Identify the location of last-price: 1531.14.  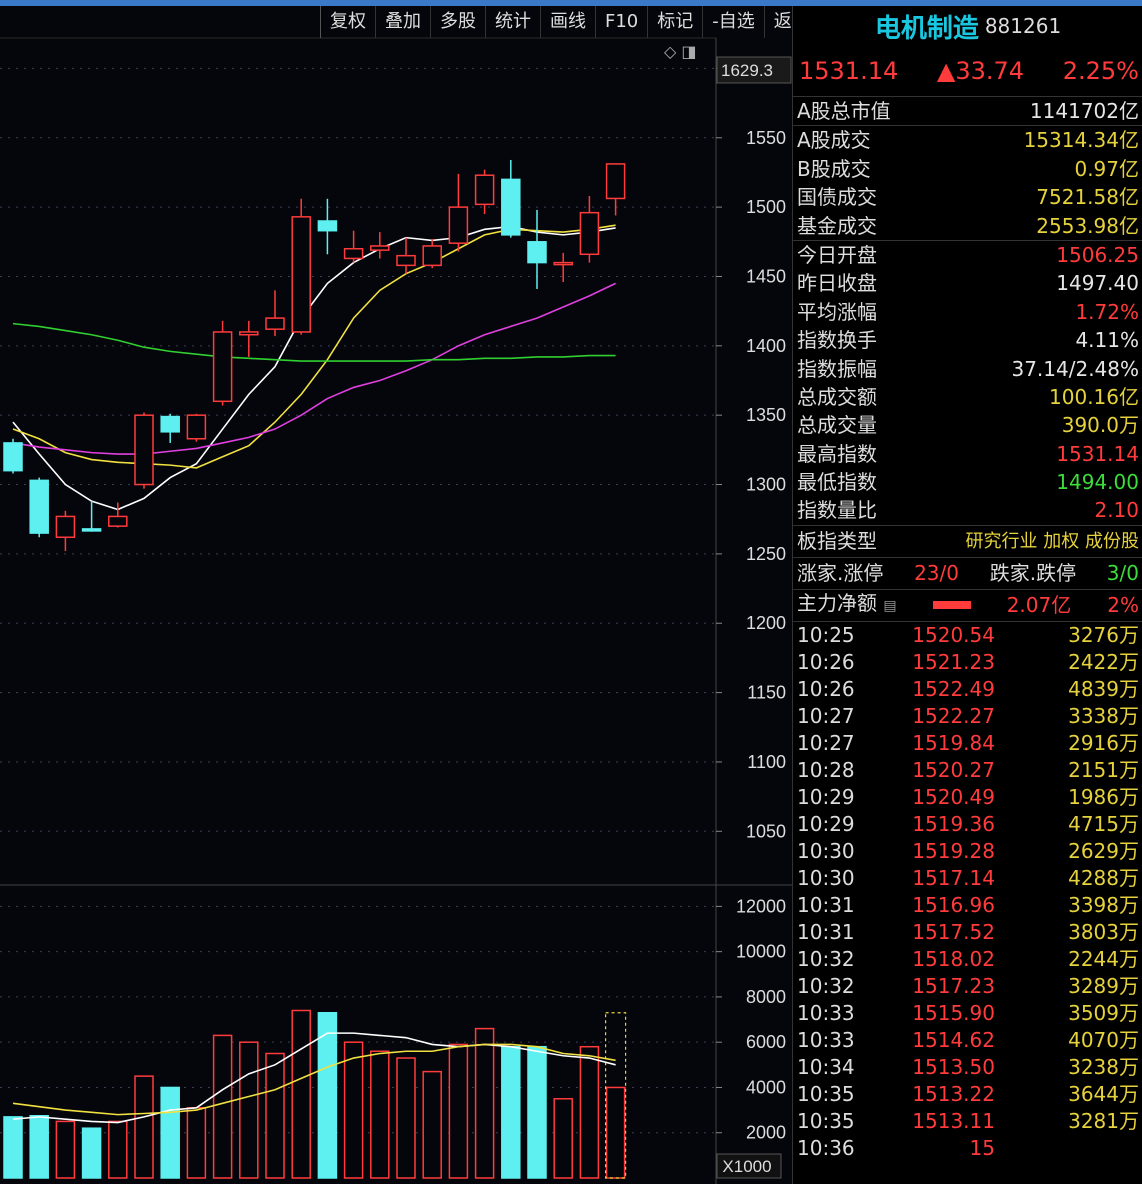
(849, 71).